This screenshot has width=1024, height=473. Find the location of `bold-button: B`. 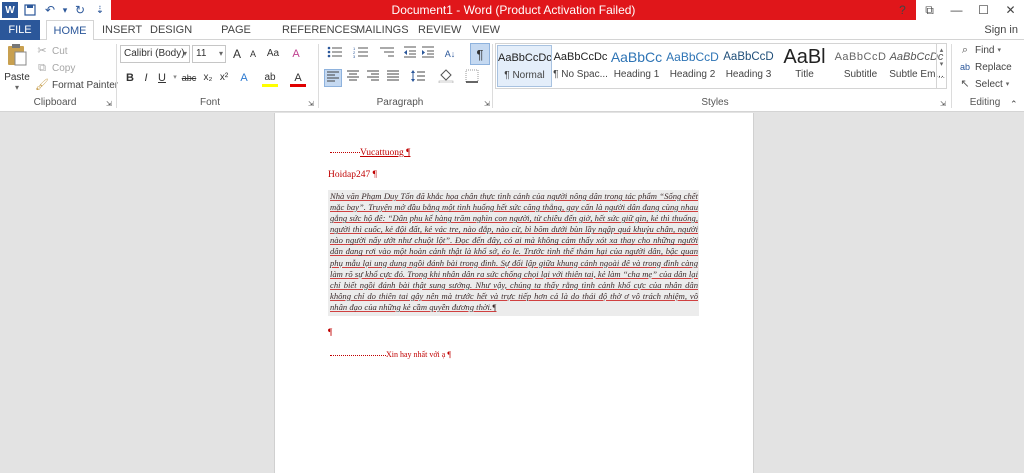

bold-button: B is located at coordinates (130, 78).